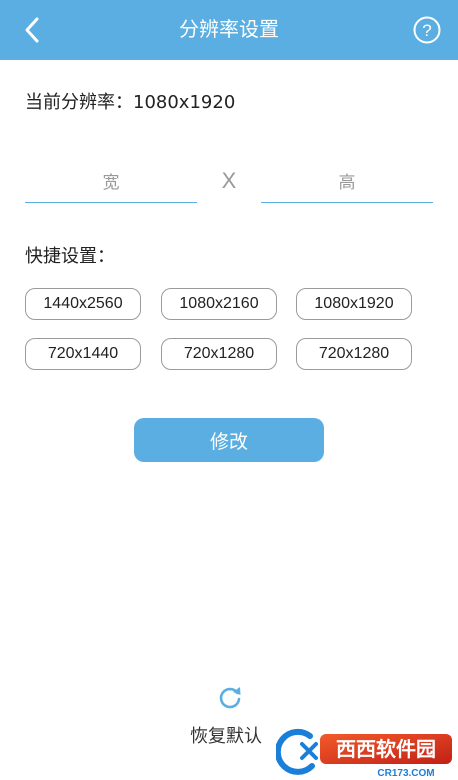 This screenshot has width=458, height=780. I want to click on help-button: ?, so click(427, 30).